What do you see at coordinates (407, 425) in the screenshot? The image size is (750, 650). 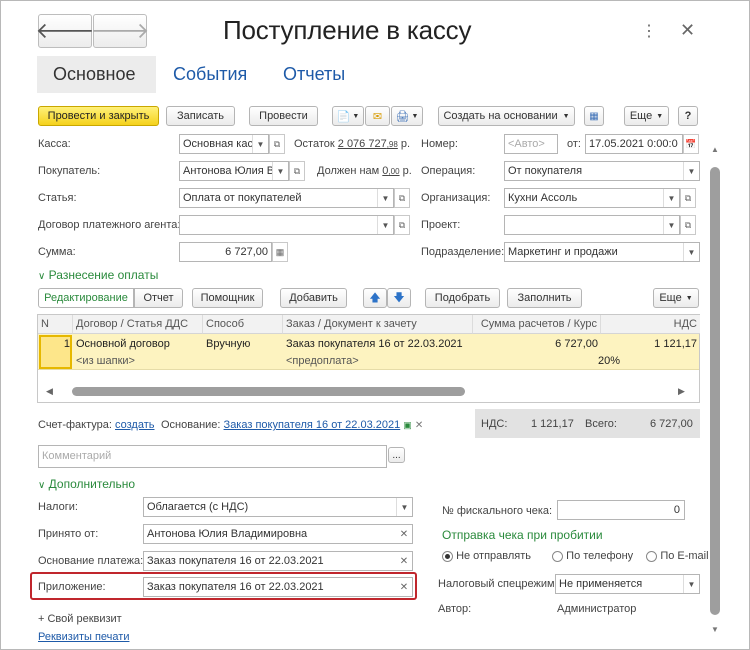 I see `select-document-icon: ▣` at bounding box center [407, 425].